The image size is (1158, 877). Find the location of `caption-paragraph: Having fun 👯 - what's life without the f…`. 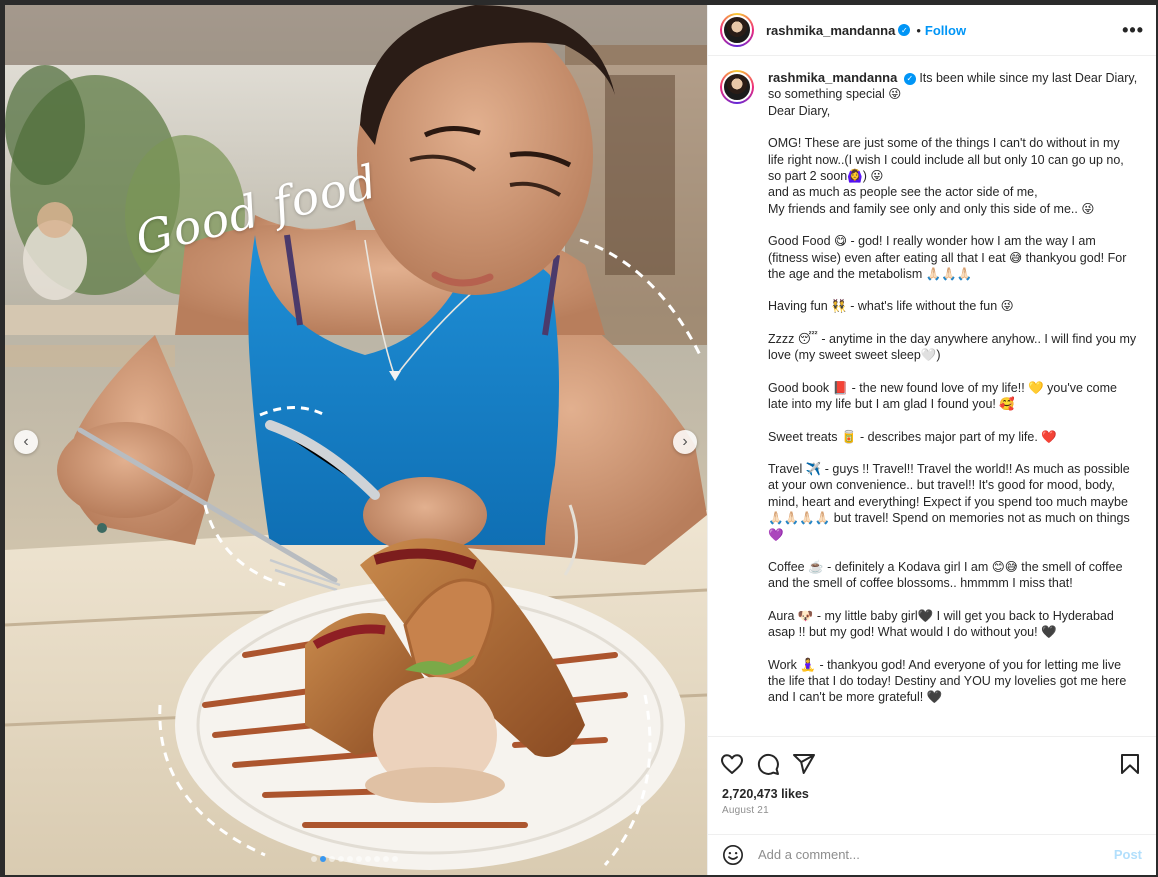

caption-paragraph: Having fun 👯 - what's life without the f… is located at coordinates (891, 306).